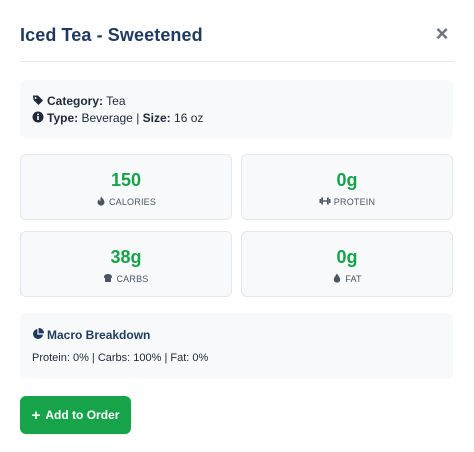 The image size is (474, 452). I want to click on protein-label-row: PROTEIN, so click(347, 202).